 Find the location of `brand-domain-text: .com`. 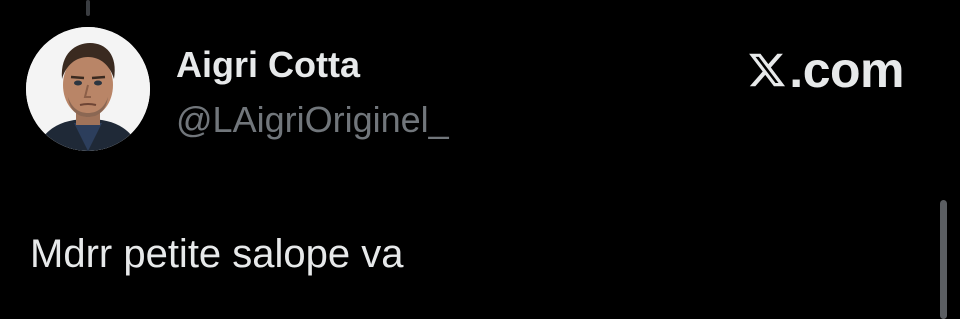

brand-domain-text: .com is located at coordinates (846, 70).